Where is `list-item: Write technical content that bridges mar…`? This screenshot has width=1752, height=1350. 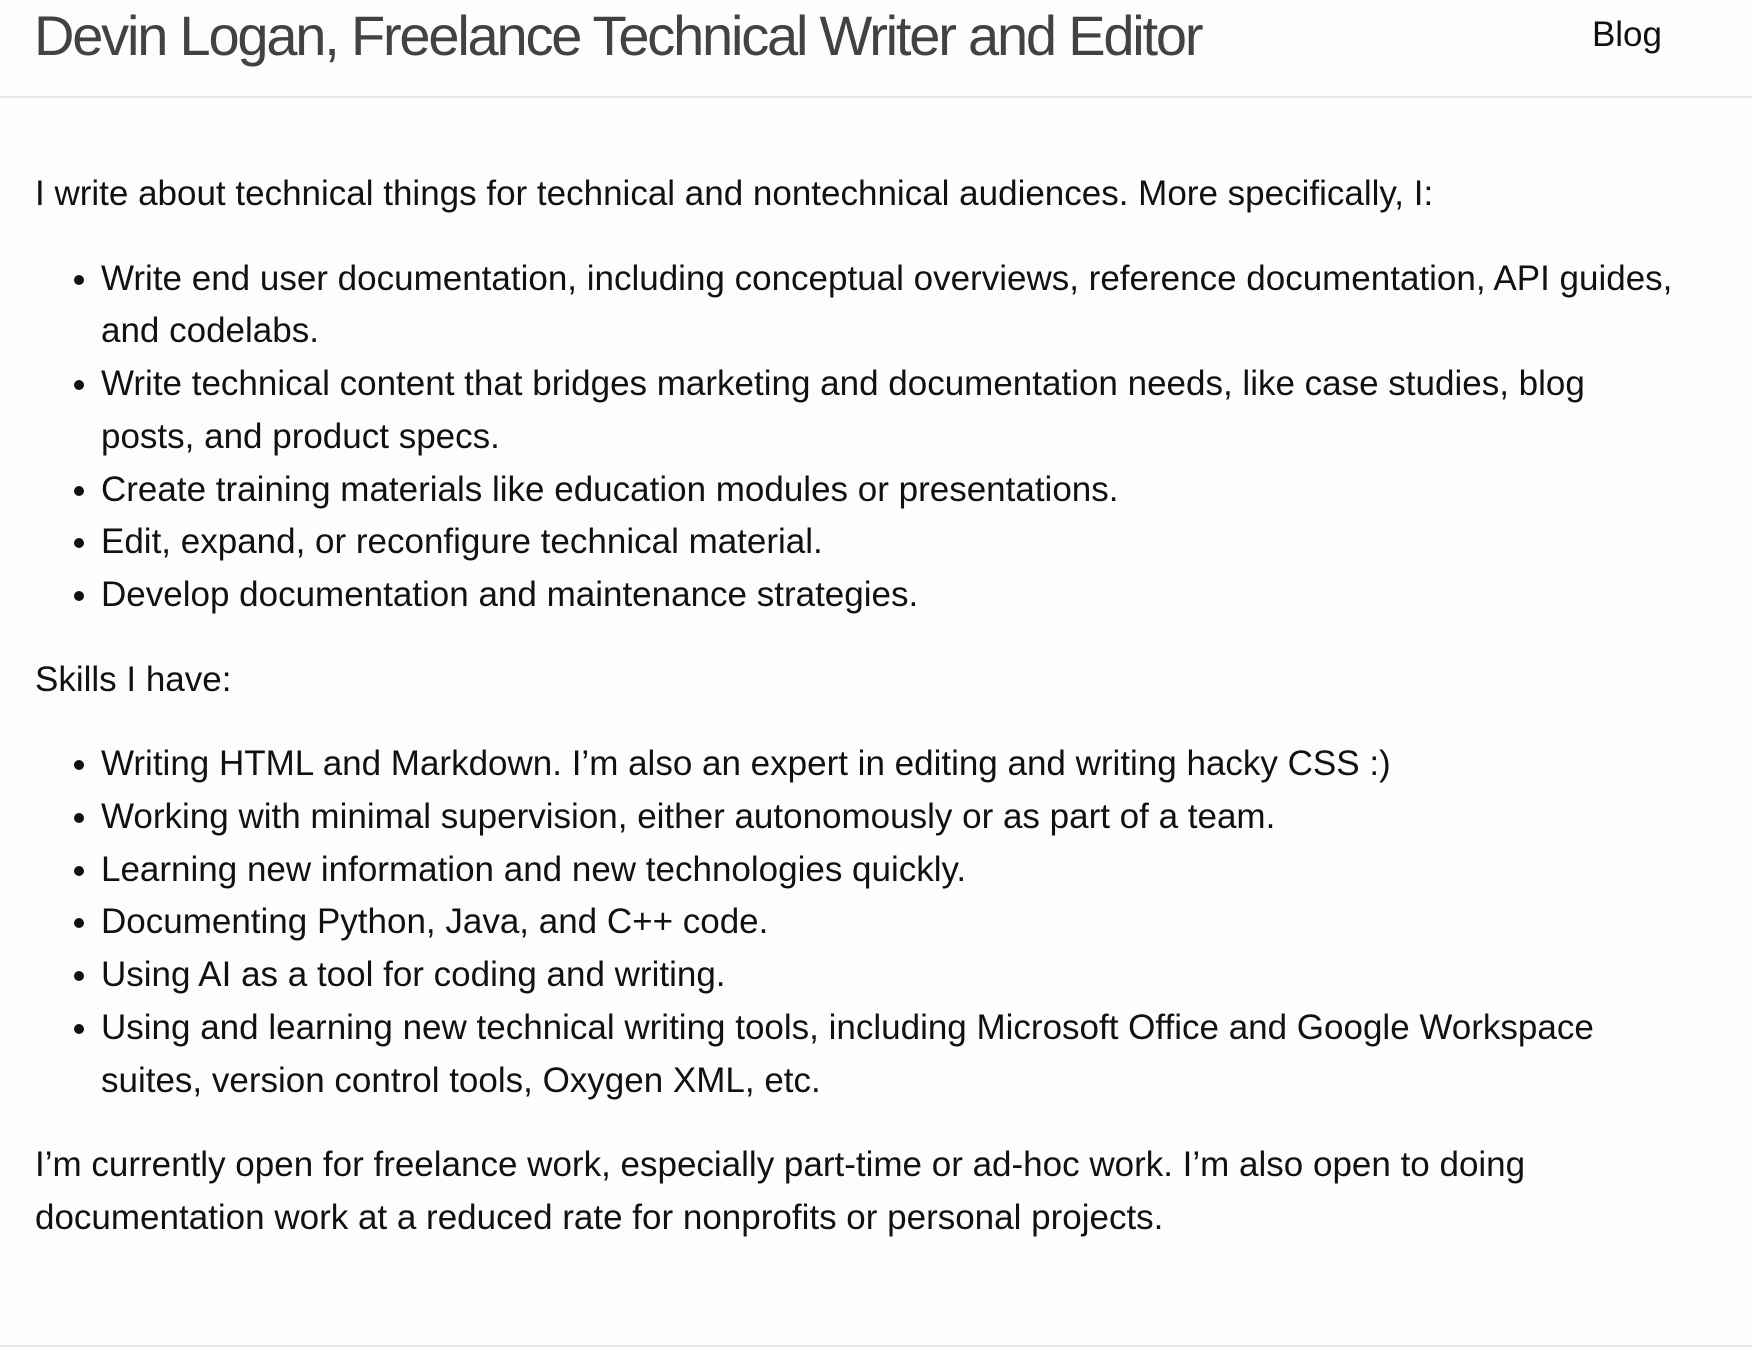 list-item: Write technical content that bridges mar… is located at coordinates (888, 410).